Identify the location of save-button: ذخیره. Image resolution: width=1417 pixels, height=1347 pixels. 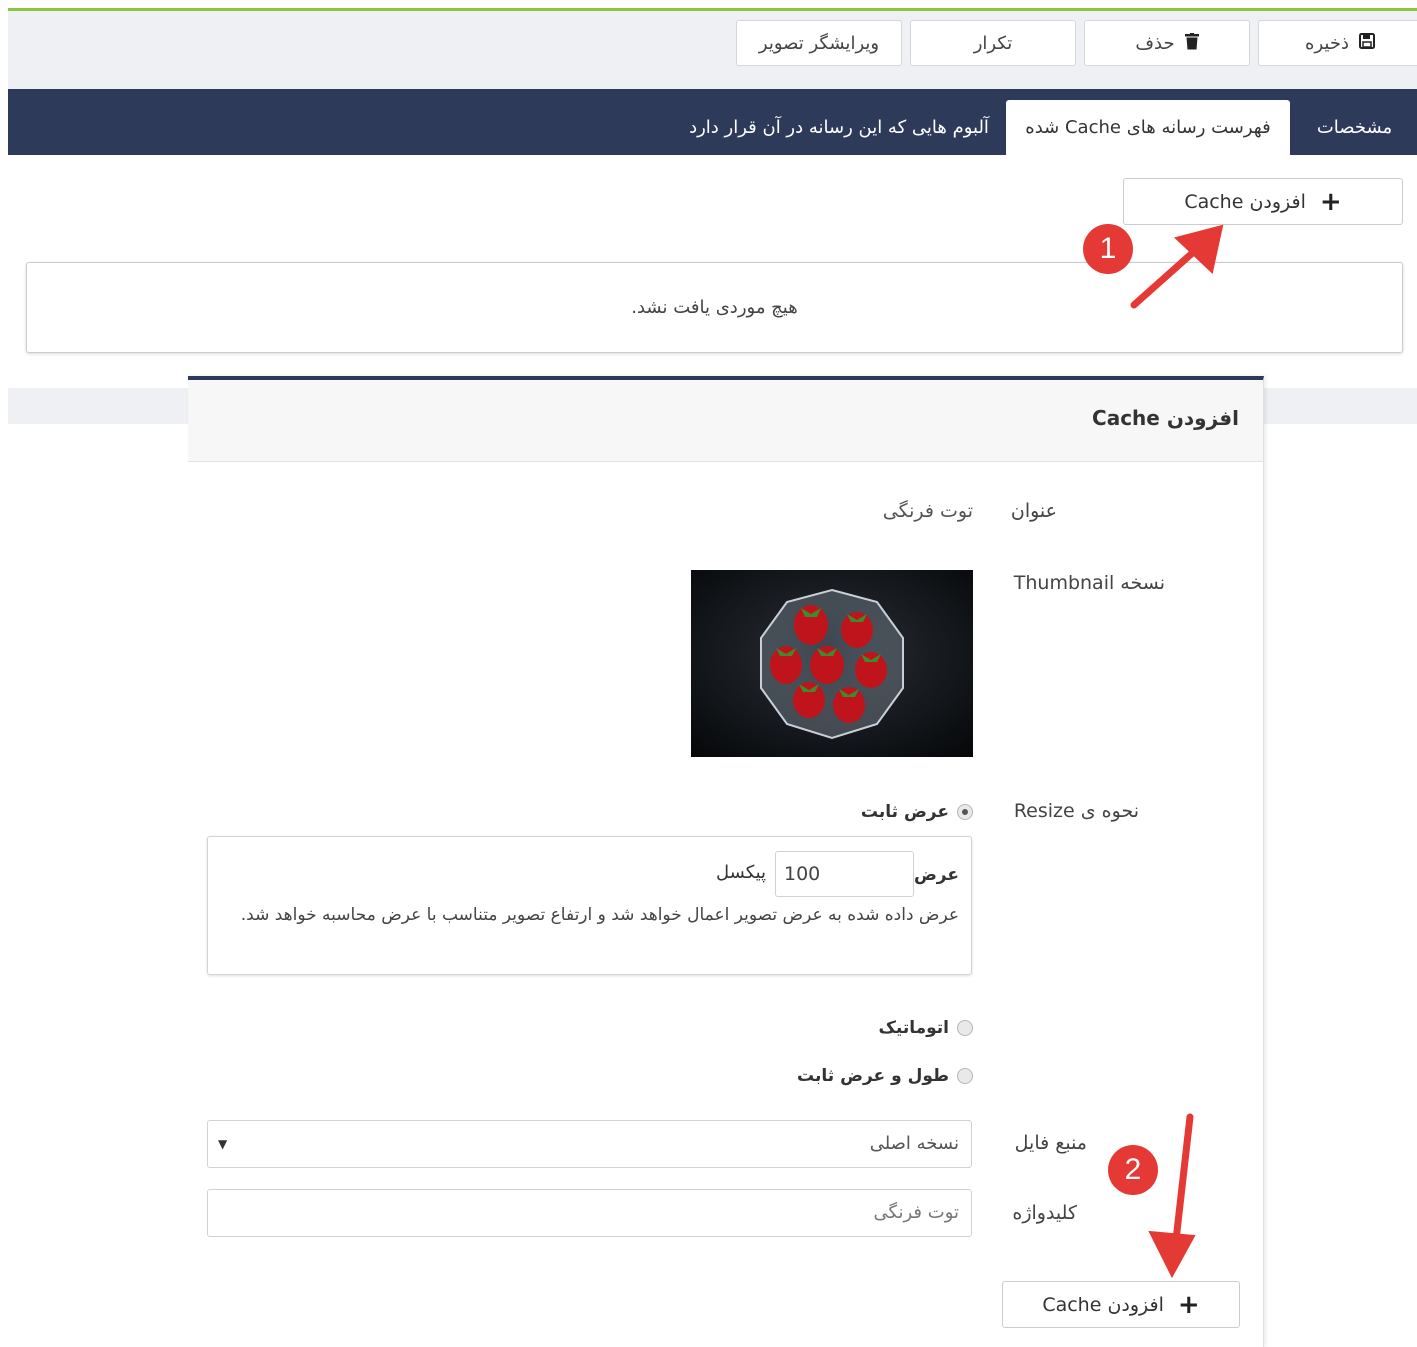
(1337, 43).